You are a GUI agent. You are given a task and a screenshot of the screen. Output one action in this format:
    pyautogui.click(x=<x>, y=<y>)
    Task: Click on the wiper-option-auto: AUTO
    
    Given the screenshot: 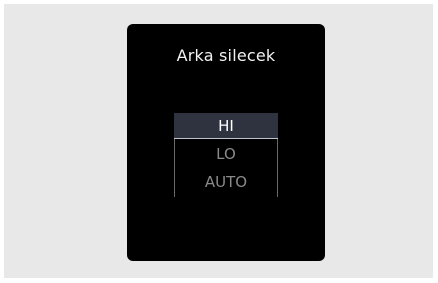 What is the action you would take?
    pyautogui.click(x=226, y=182)
    